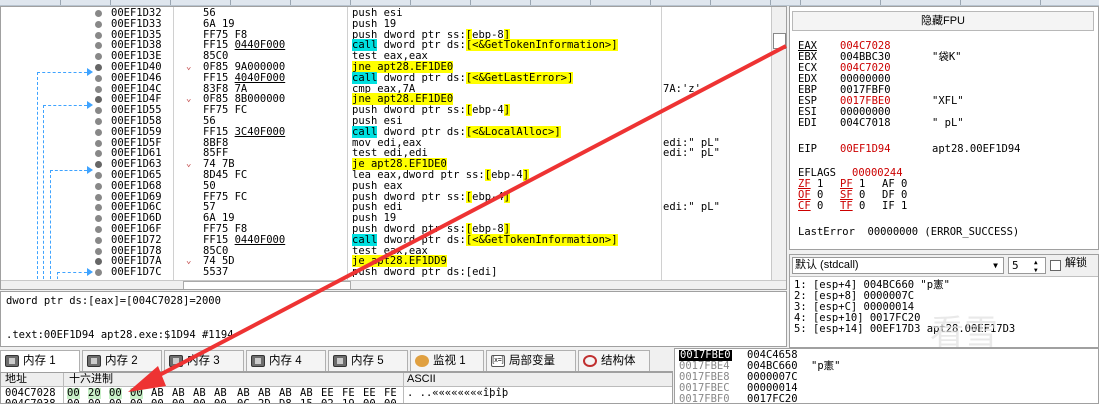 Image resolution: width=1099 pixels, height=404 pixels. I want to click on stack-row: 0017FBE4 004BC660 "p憲", so click(886, 366).